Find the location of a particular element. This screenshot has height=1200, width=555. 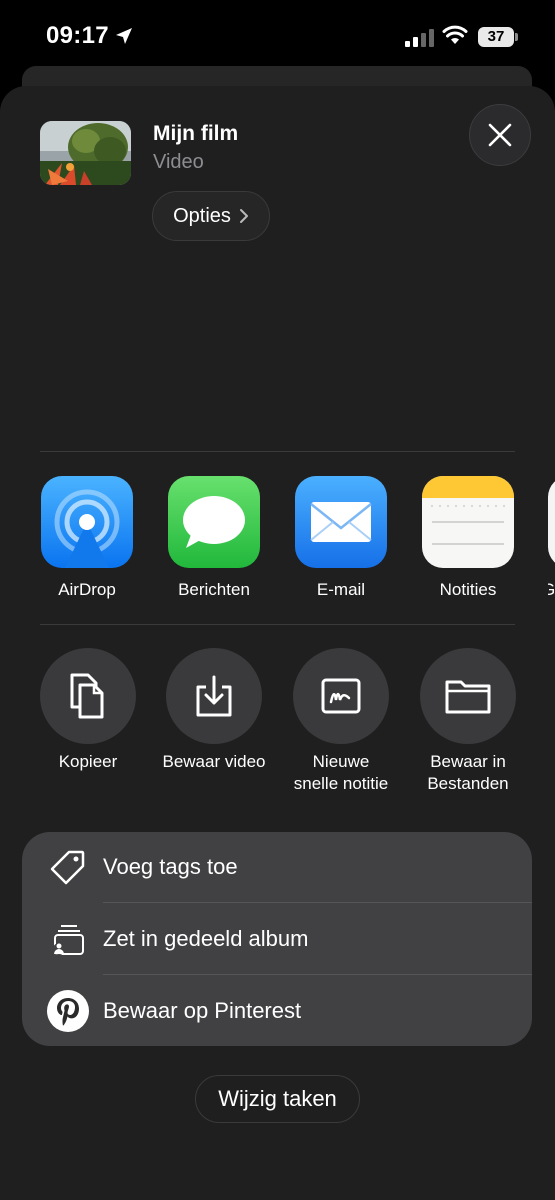

battery-level: 37 is located at coordinates (496, 36).